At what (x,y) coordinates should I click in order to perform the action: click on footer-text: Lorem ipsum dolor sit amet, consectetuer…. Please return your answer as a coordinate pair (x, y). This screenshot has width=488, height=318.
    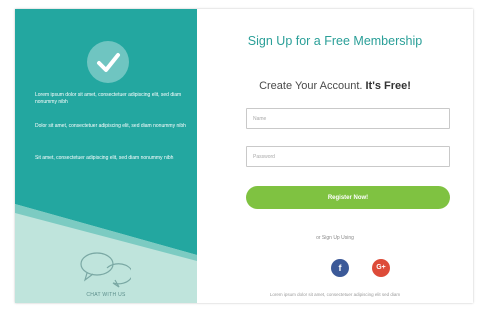
    Looking at the image, I should click on (335, 294).